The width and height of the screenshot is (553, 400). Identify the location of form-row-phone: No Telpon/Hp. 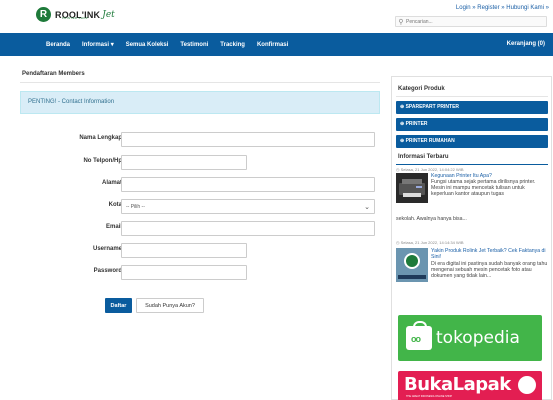
(200, 162).